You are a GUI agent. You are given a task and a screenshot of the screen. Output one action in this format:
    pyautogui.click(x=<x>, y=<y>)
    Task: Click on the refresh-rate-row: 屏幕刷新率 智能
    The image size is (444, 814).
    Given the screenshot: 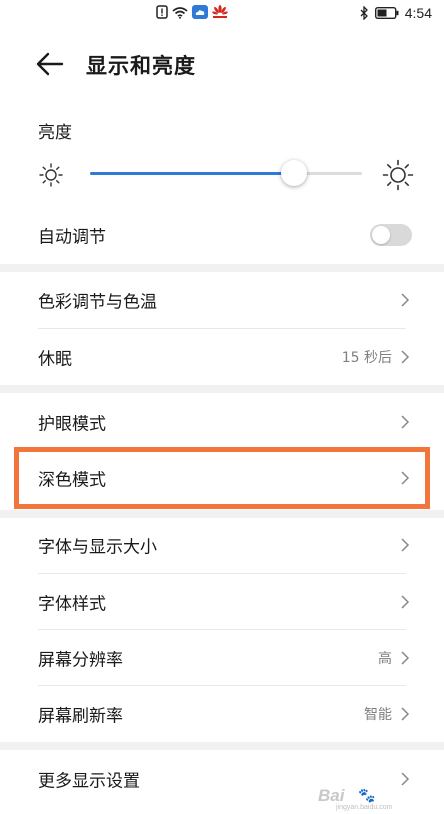 What is the action you would take?
    pyautogui.click(x=222, y=714)
    